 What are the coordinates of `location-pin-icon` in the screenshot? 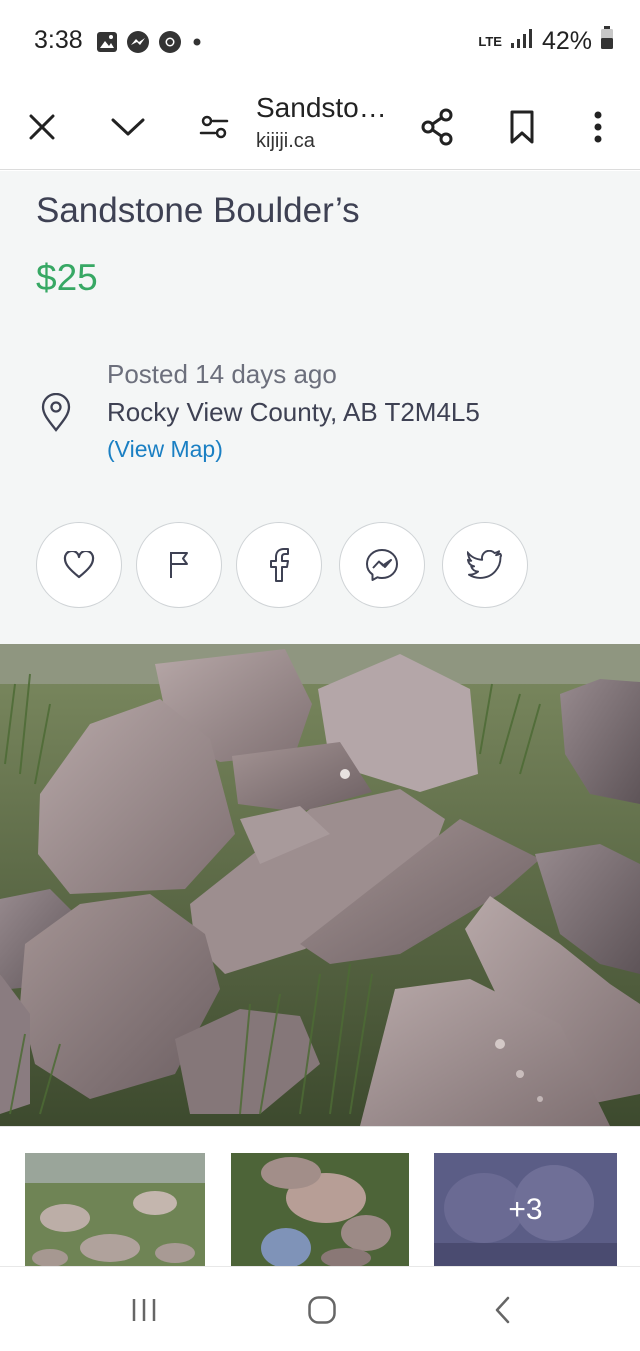 It's located at (56, 415).